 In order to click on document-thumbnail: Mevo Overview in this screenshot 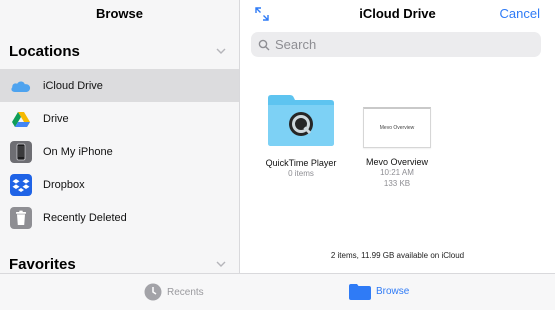, I will do `click(397, 127)`.